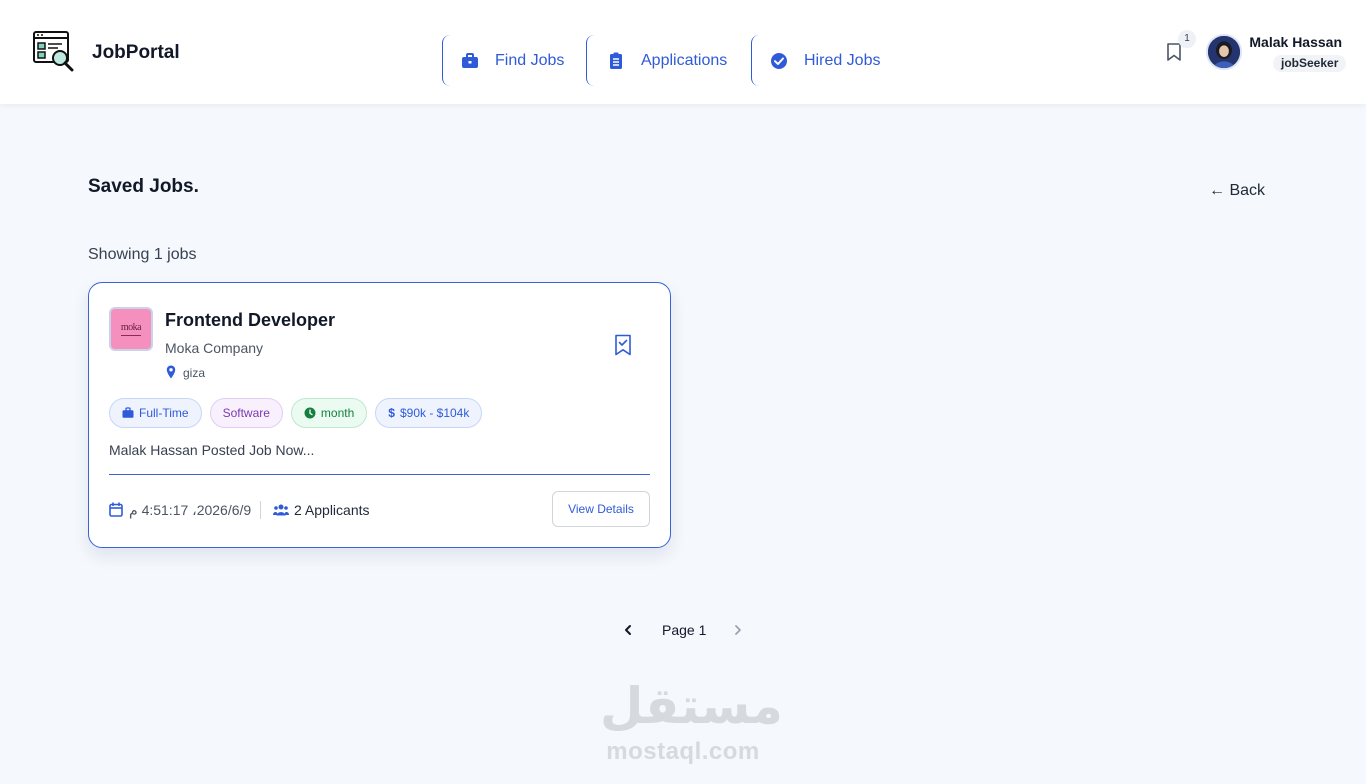 The width and height of the screenshot is (1366, 784). What do you see at coordinates (683, 751) in the screenshot?
I see `watermark-latin: mostaql.com` at bounding box center [683, 751].